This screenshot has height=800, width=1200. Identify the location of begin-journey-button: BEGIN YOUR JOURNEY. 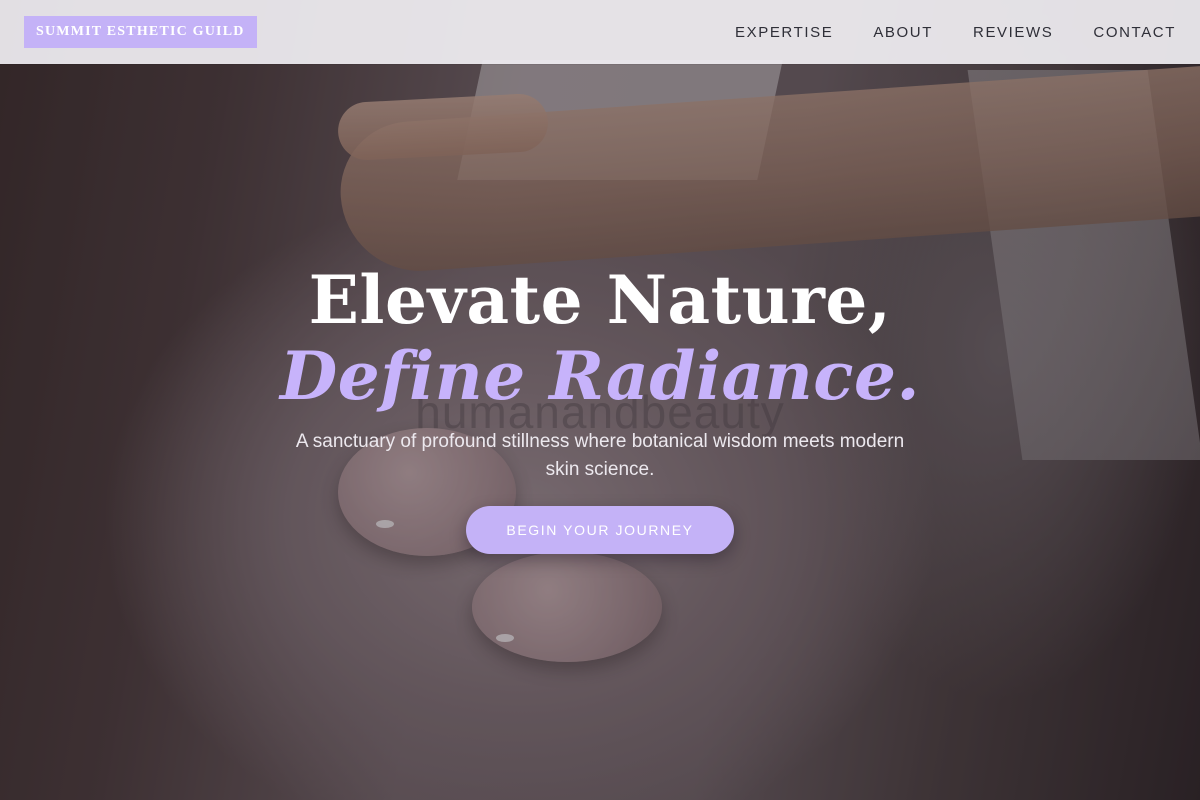
(600, 530).